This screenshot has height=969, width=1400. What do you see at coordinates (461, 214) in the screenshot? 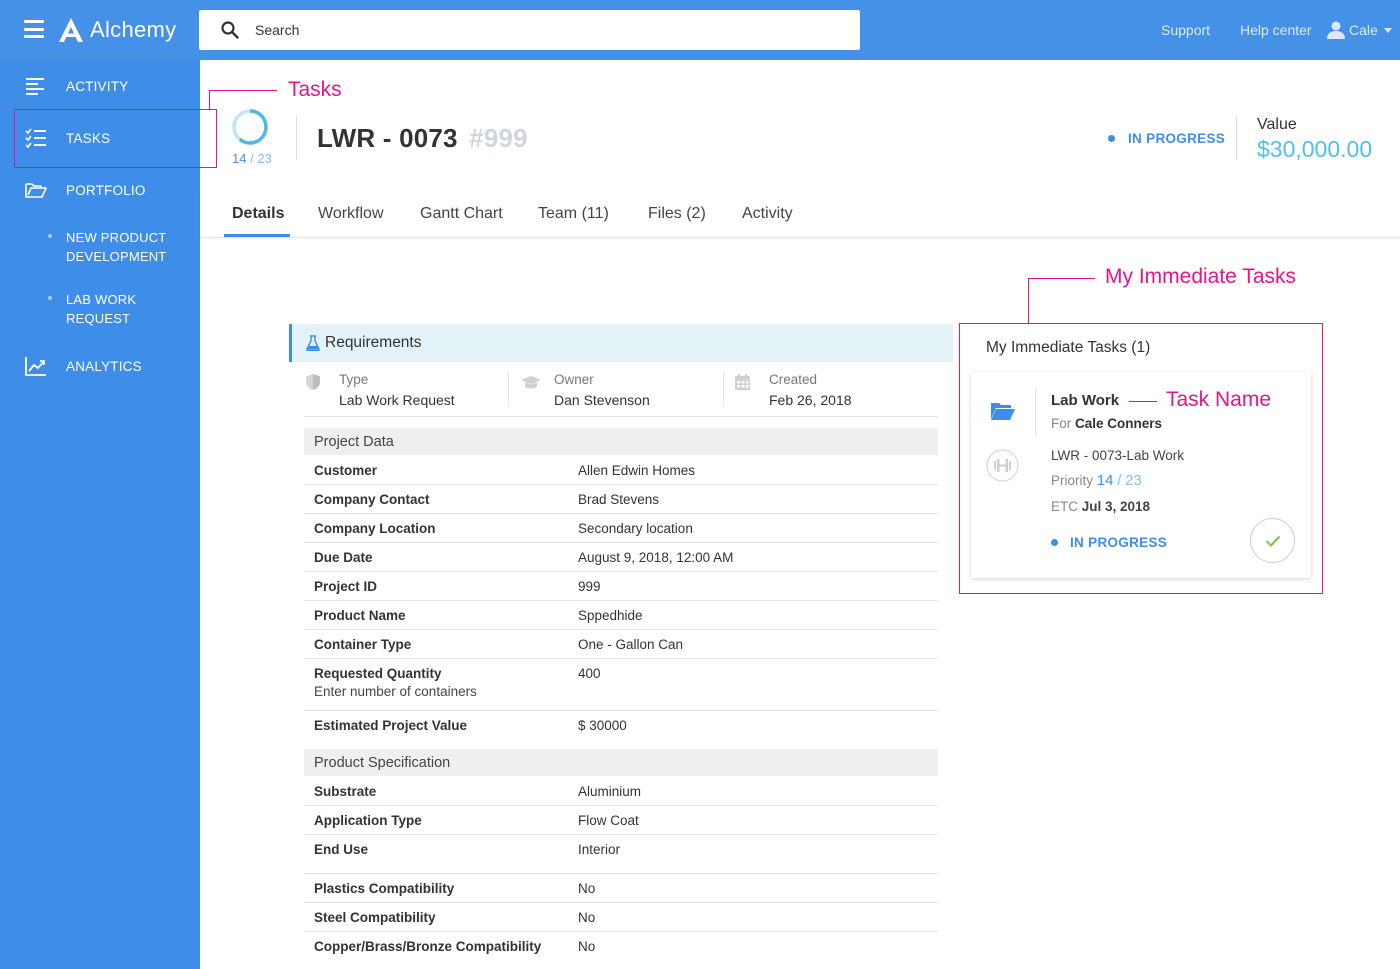
I see `tab-gantt-chart: Gantt Chart` at bounding box center [461, 214].